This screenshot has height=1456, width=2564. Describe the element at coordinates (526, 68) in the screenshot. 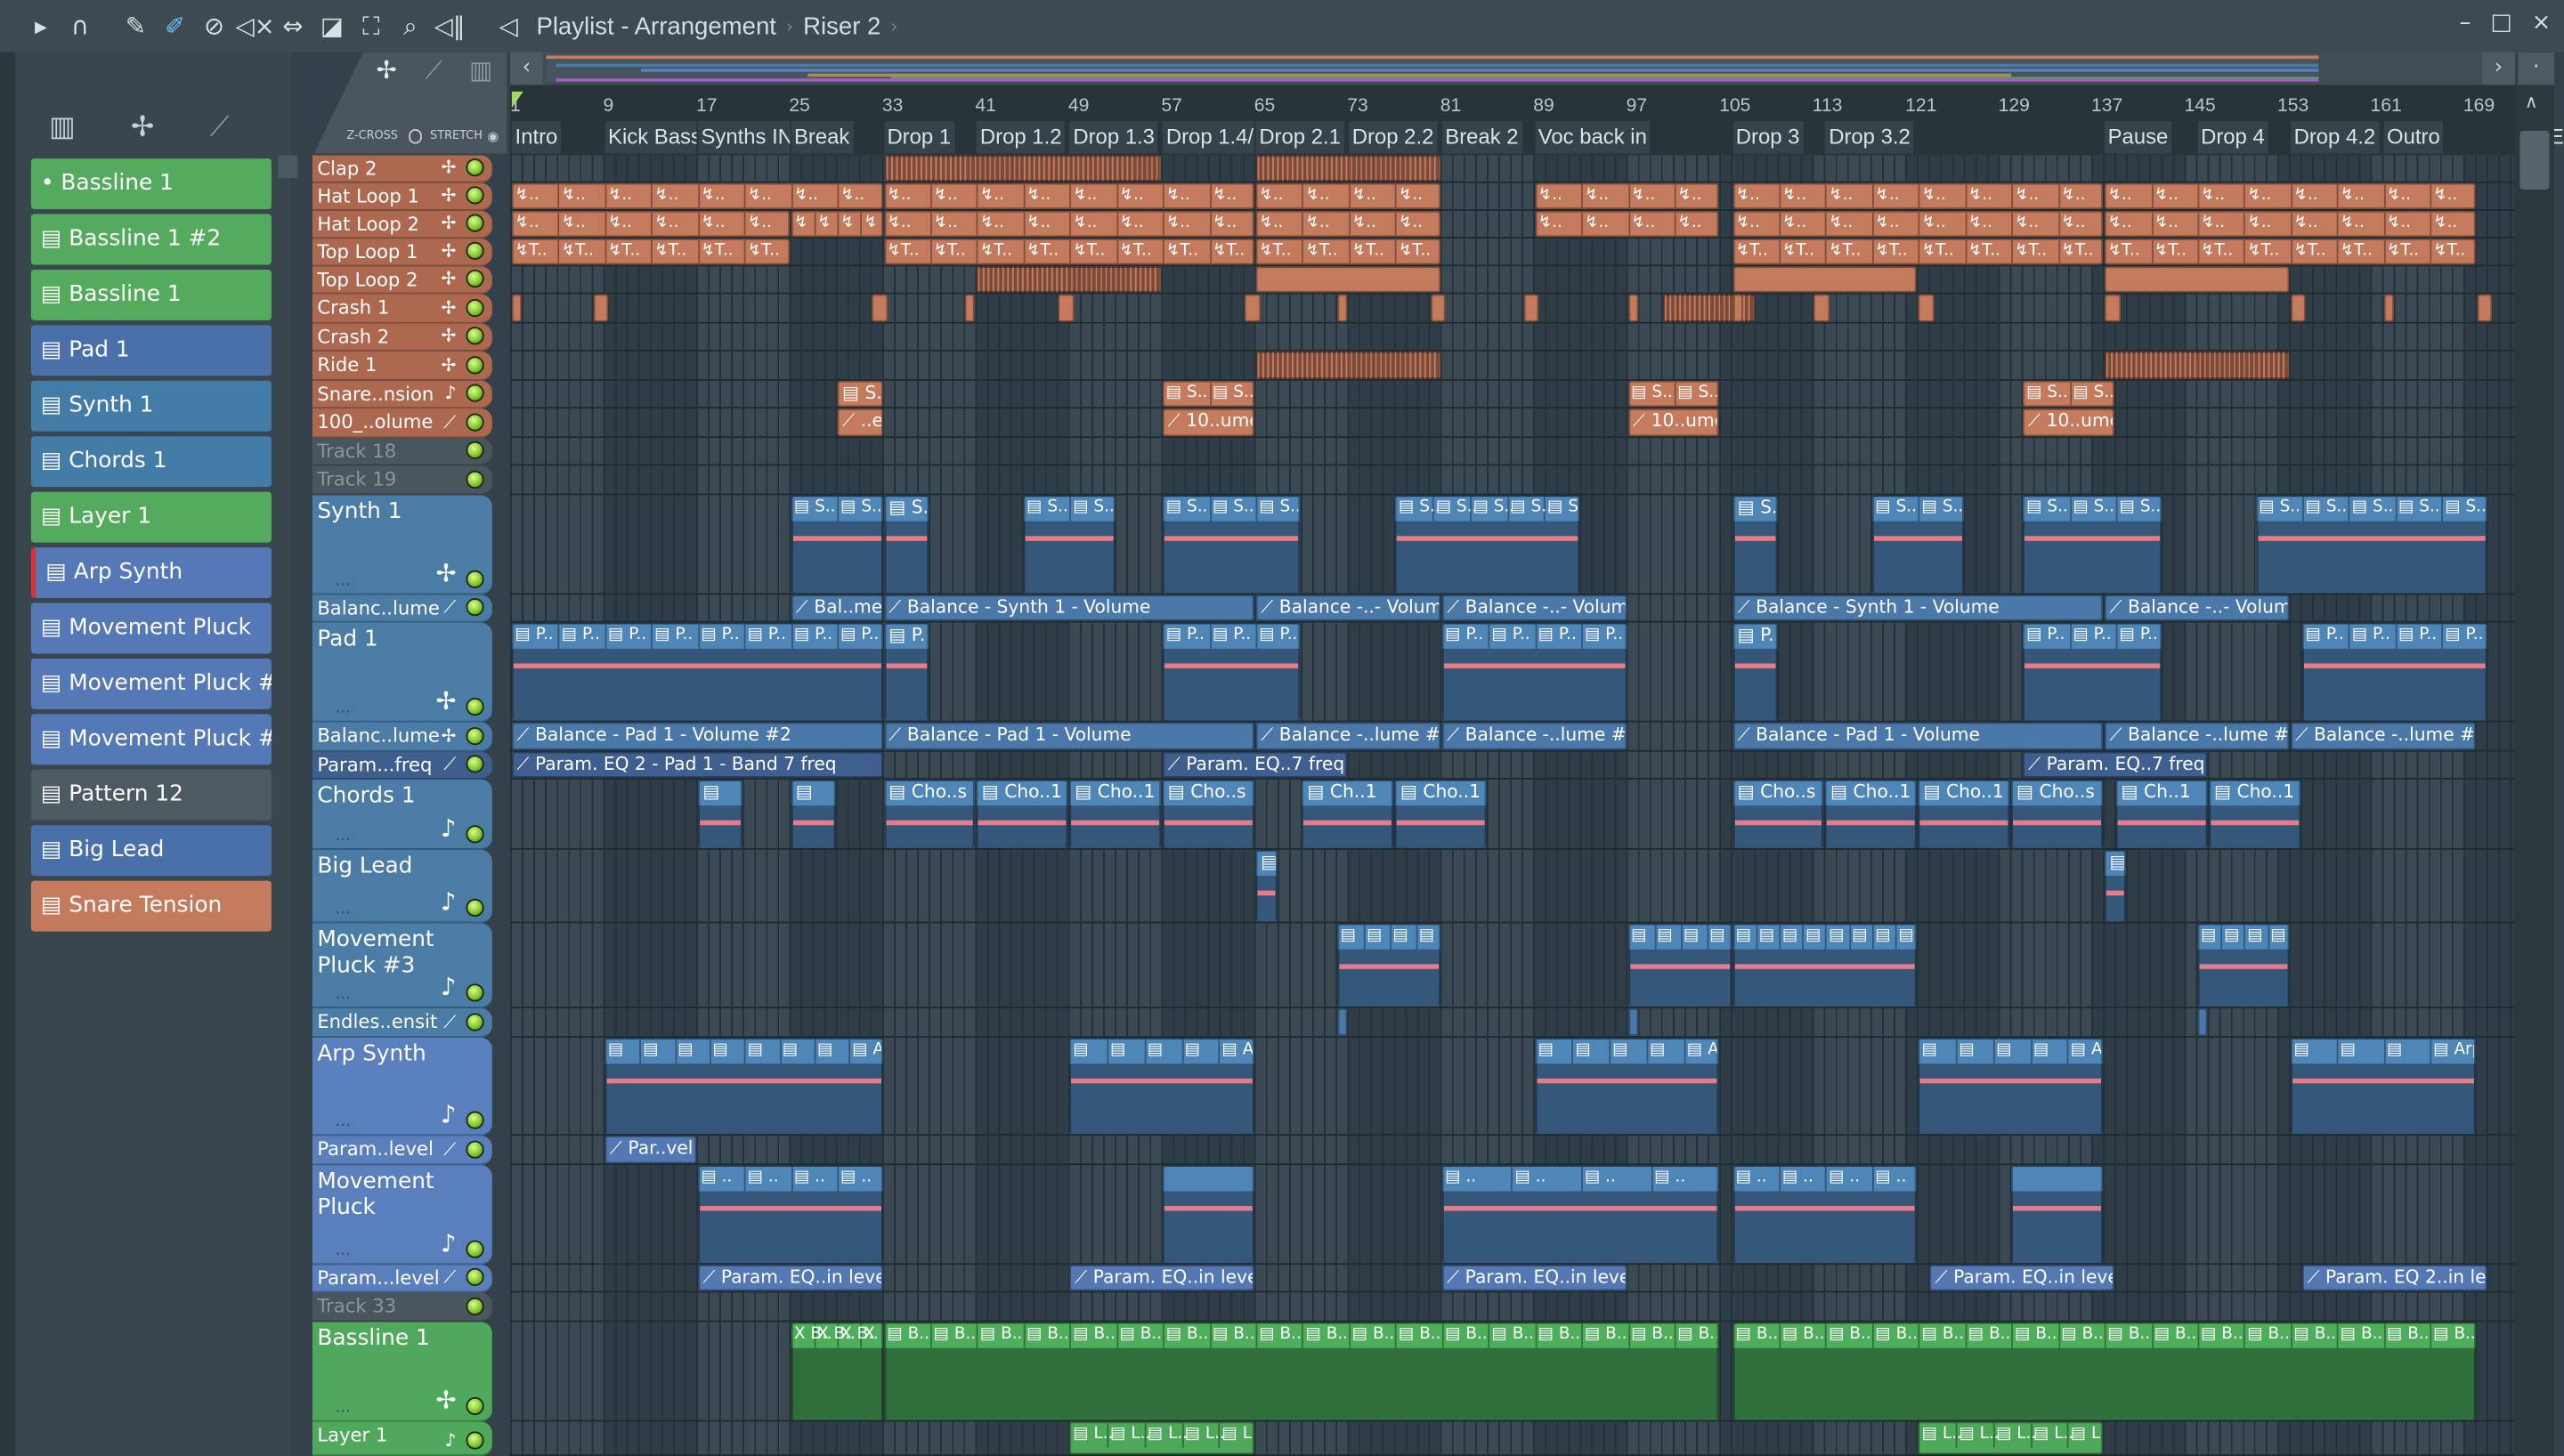

I see `scroll-left-button: ‹` at that location.